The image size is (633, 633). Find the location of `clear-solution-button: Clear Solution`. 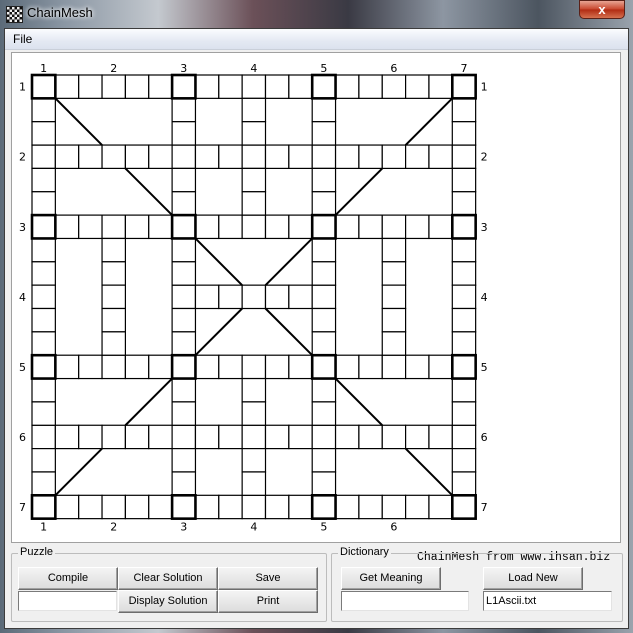

clear-solution-button: Clear Solution is located at coordinates (168, 578).